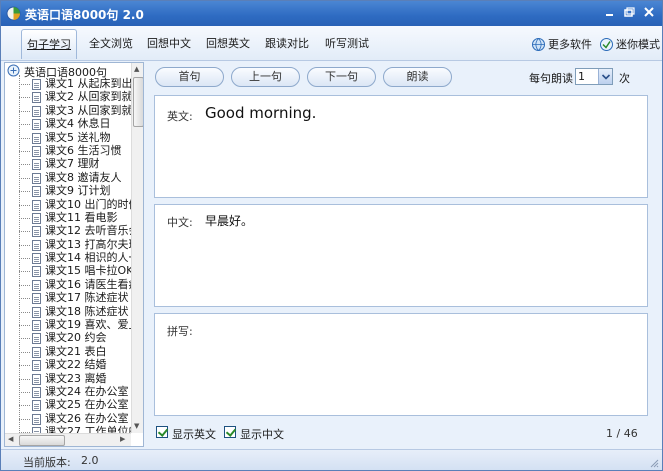  Describe the element at coordinates (649, 12) in the screenshot. I see `close-icon` at that location.